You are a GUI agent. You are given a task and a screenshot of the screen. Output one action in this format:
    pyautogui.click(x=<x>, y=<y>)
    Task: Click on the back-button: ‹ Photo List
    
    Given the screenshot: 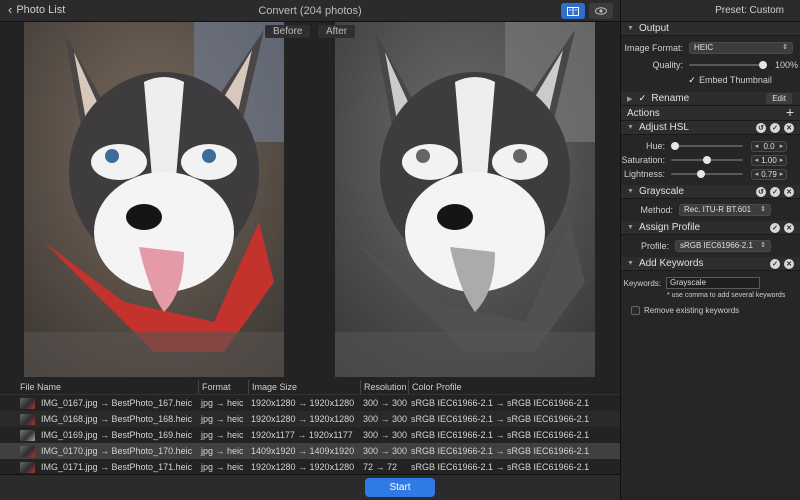 What is the action you would take?
    pyautogui.click(x=36, y=9)
    